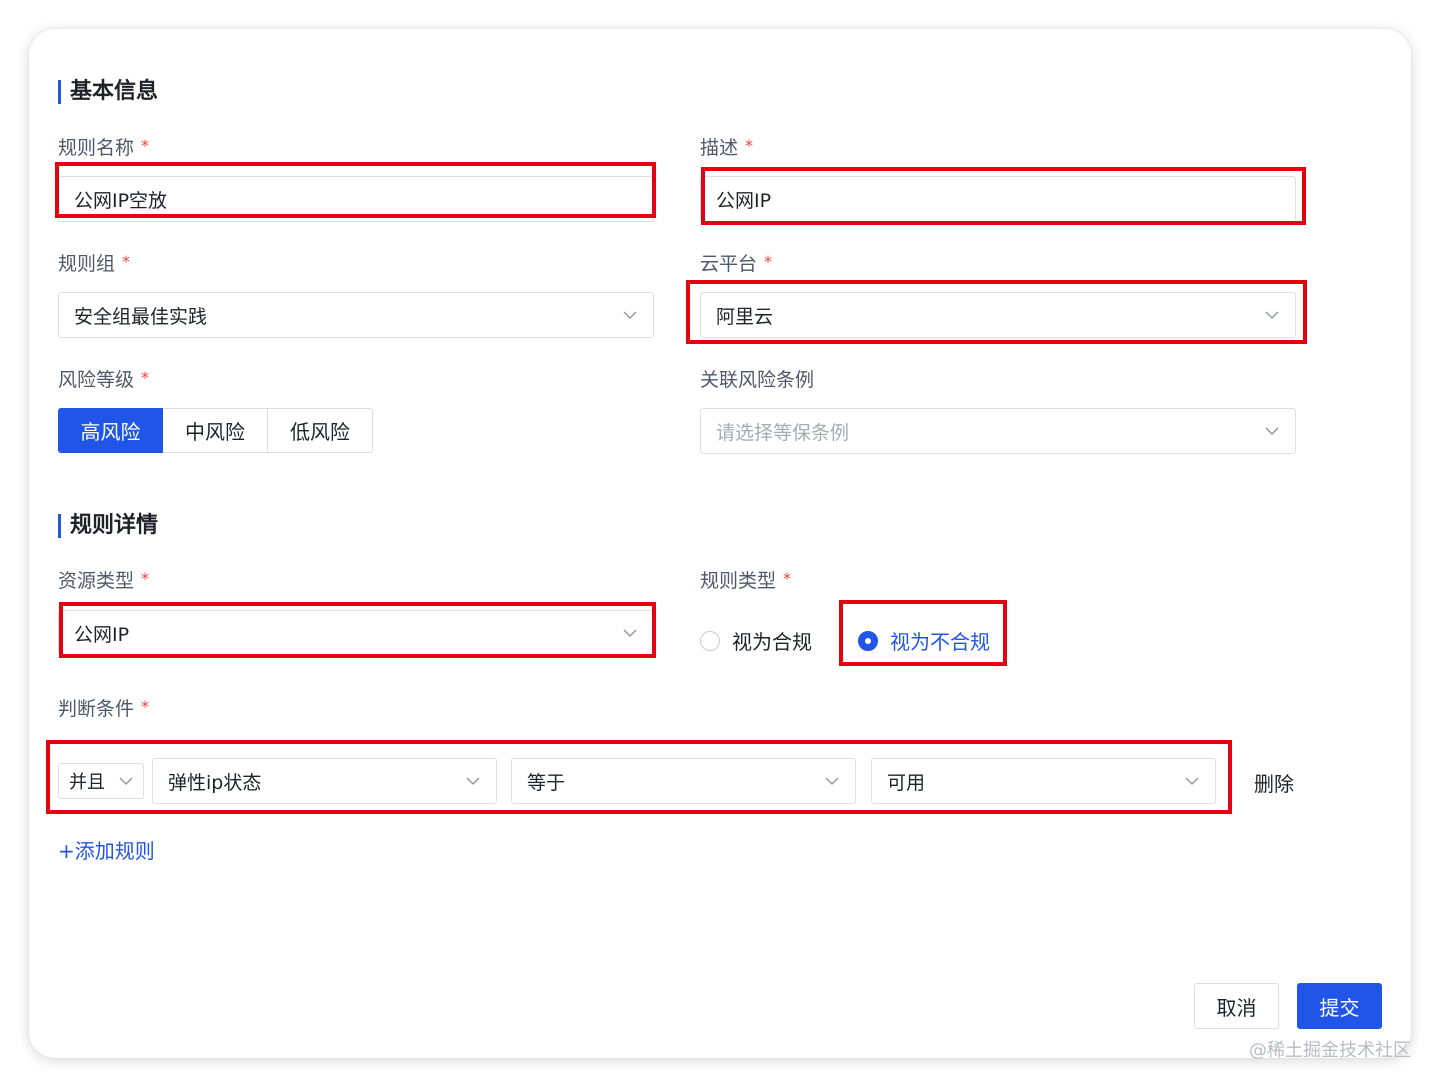 The height and width of the screenshot is (1087, 1440). I want to click on rule-name-input: 公网IP空放, so click(356, 199).